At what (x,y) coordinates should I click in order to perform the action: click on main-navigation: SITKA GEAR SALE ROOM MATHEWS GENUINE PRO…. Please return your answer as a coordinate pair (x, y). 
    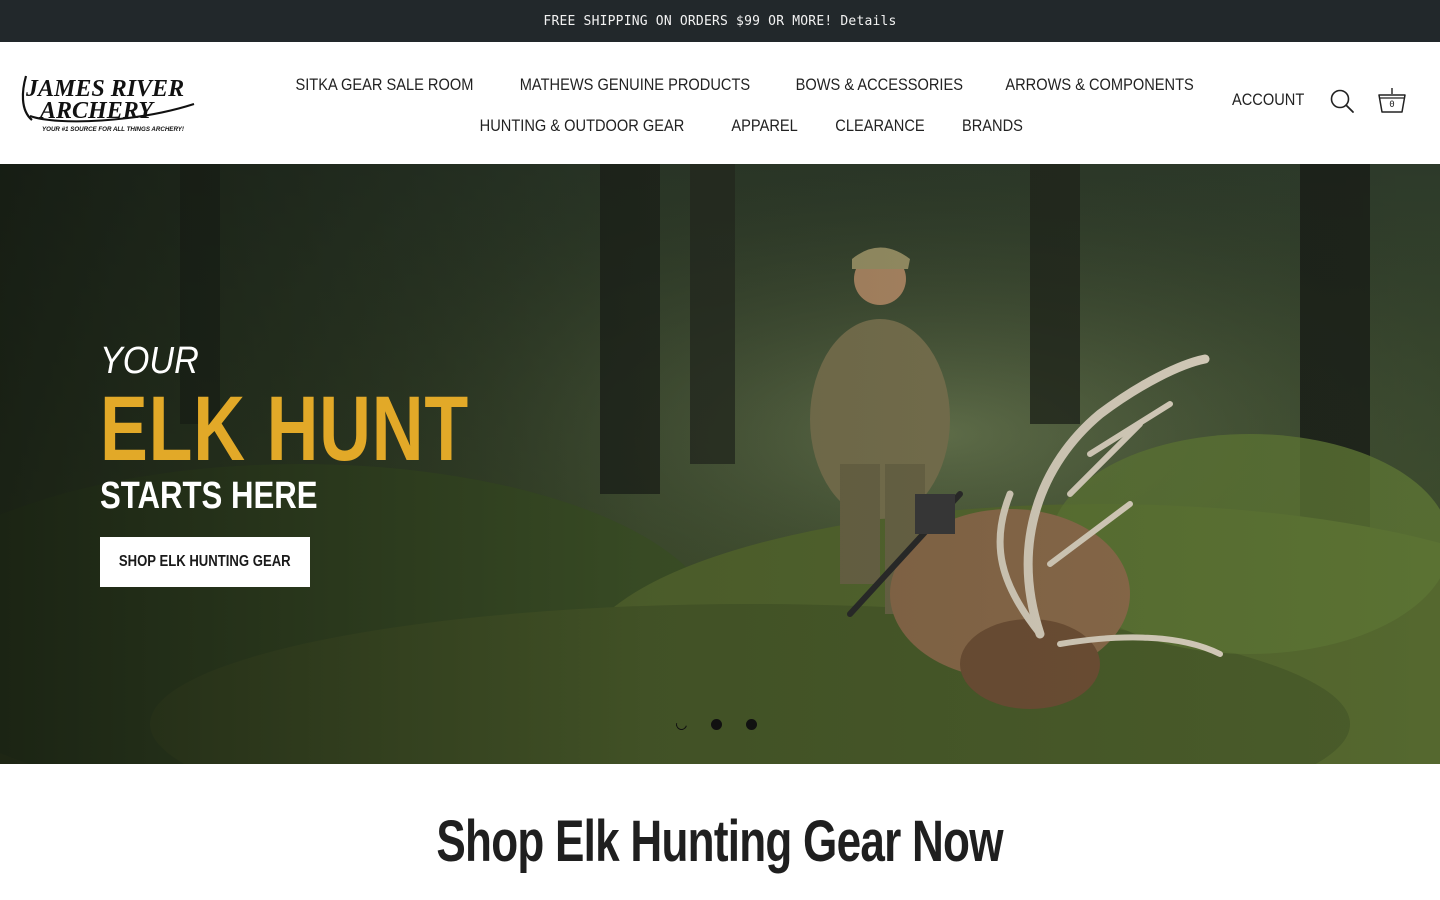
    Looking at the image, I should click on (745, 105).